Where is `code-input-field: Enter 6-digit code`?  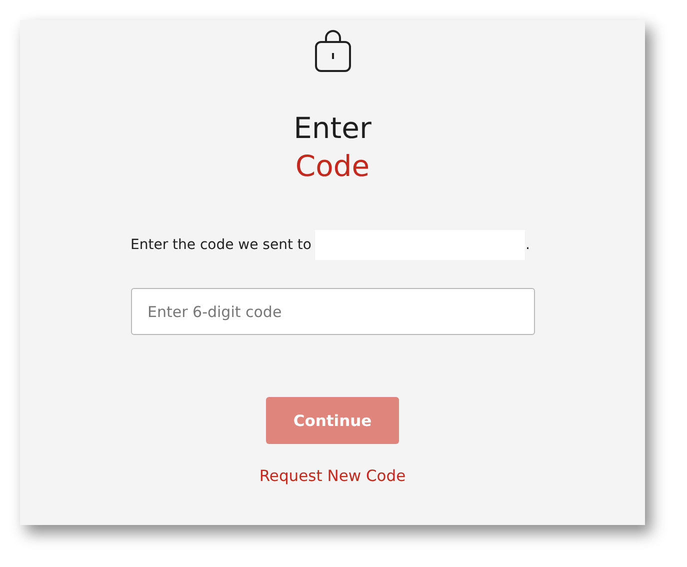 code-input-field: Enter 6-digit code is located at coordinates (332, 311).